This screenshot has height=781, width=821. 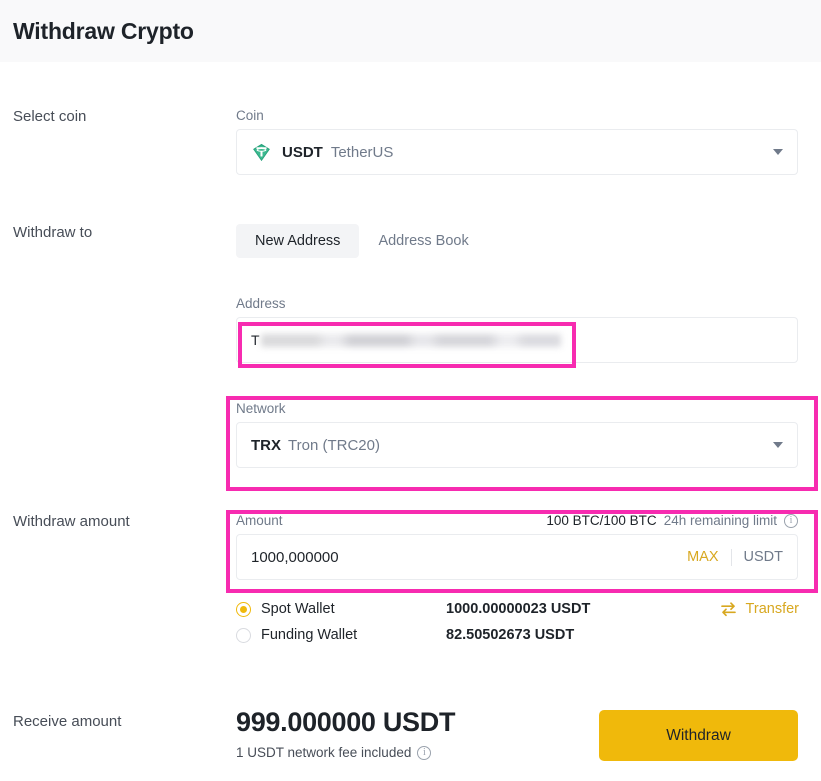 I want to click on withdraw-button: Withdraw, so click(x=698, y=735).